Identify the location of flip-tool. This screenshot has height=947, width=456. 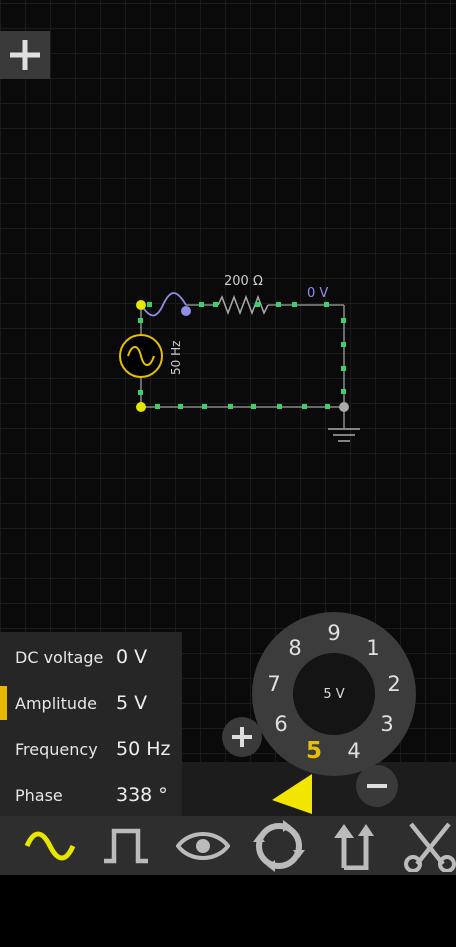
(355, 845).